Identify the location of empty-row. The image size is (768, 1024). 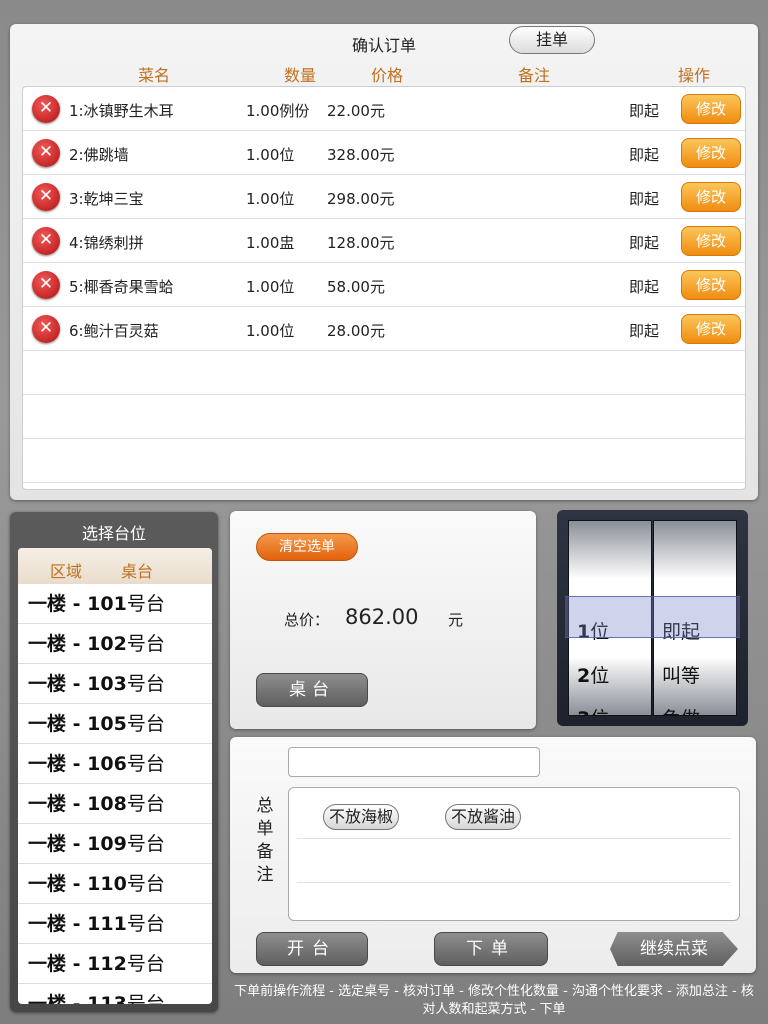
(384, 417).